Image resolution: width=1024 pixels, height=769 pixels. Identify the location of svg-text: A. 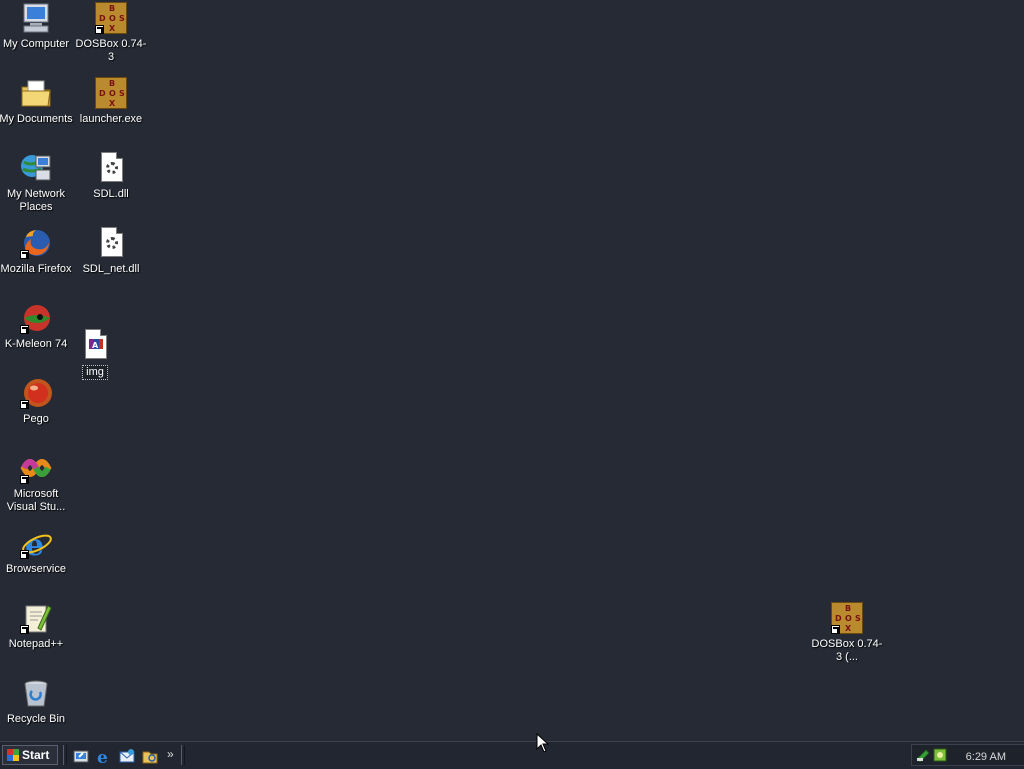
(95, 345).